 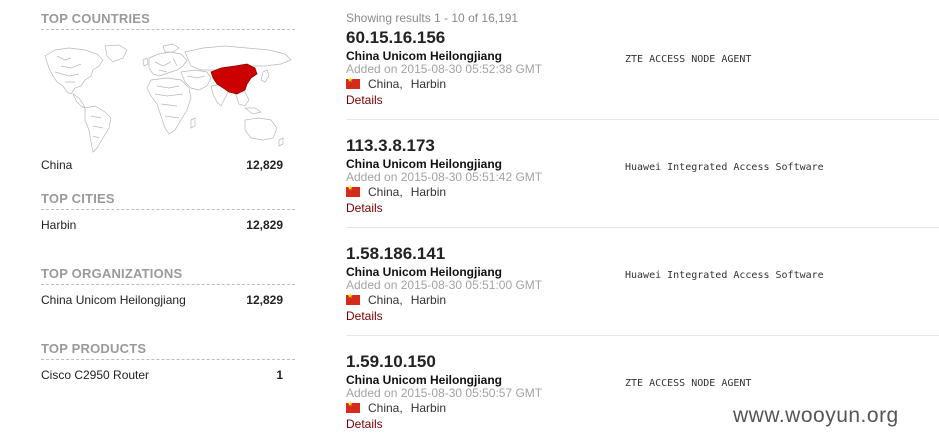 What do you see at coordinates (168, 350) in the screenshot?
I see `top-products-heading: TOP PRODUCTS` at bounding box center [168, 350].